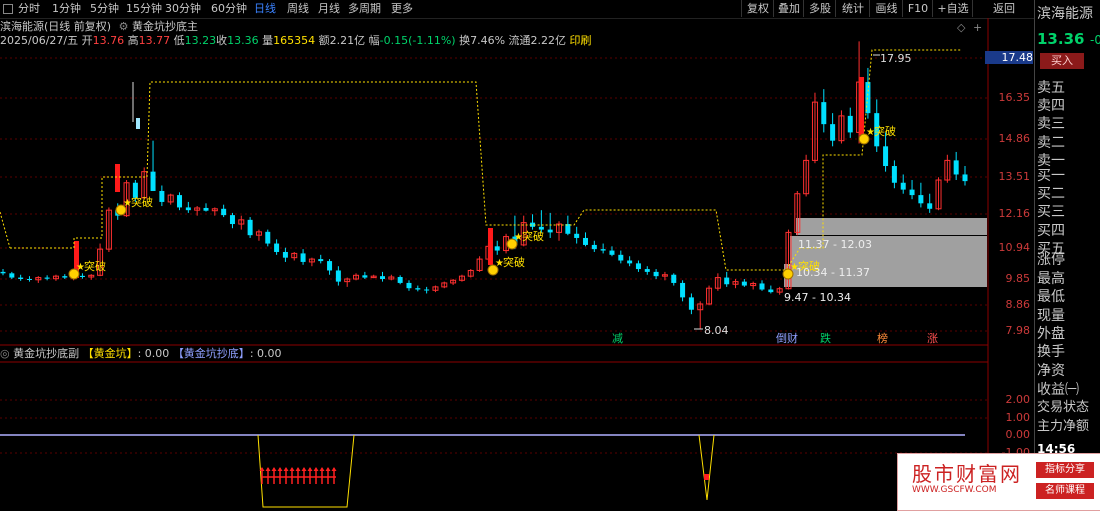  I want to click on spike-candle, so click(138, 123).